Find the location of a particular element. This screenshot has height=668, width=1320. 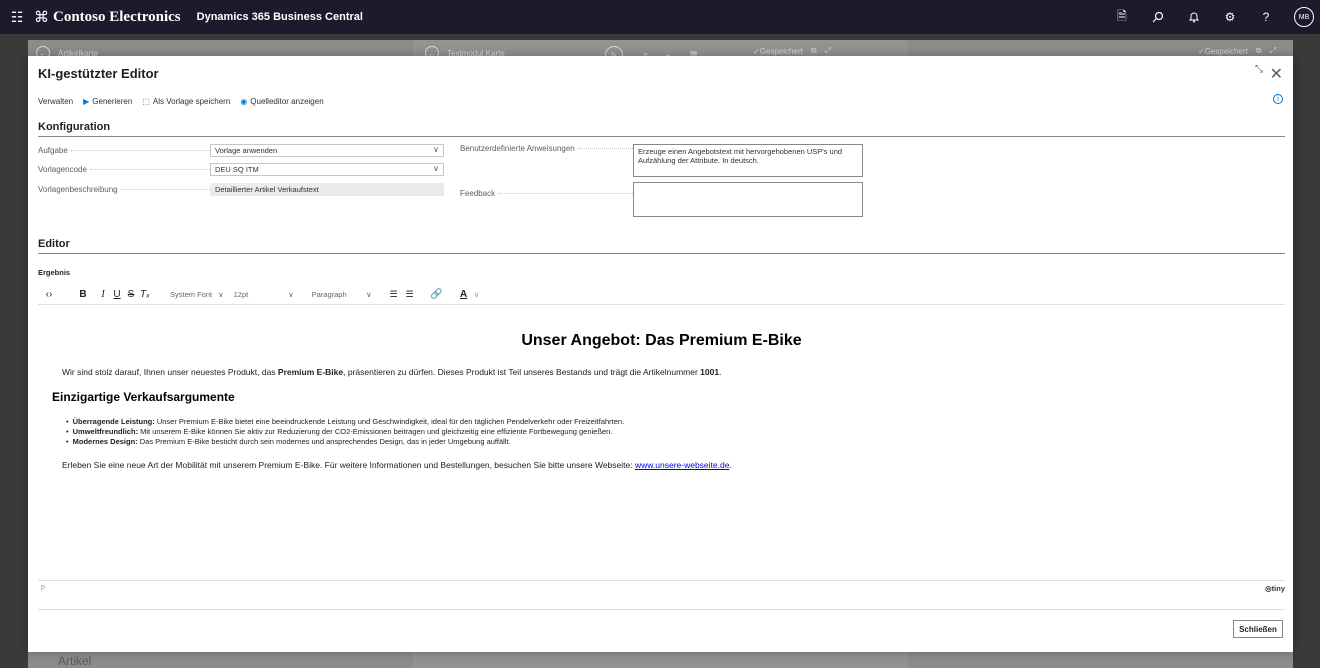

action-save-template: ⬚ Als Vorlage speichern is located at coordinates (186, 101).